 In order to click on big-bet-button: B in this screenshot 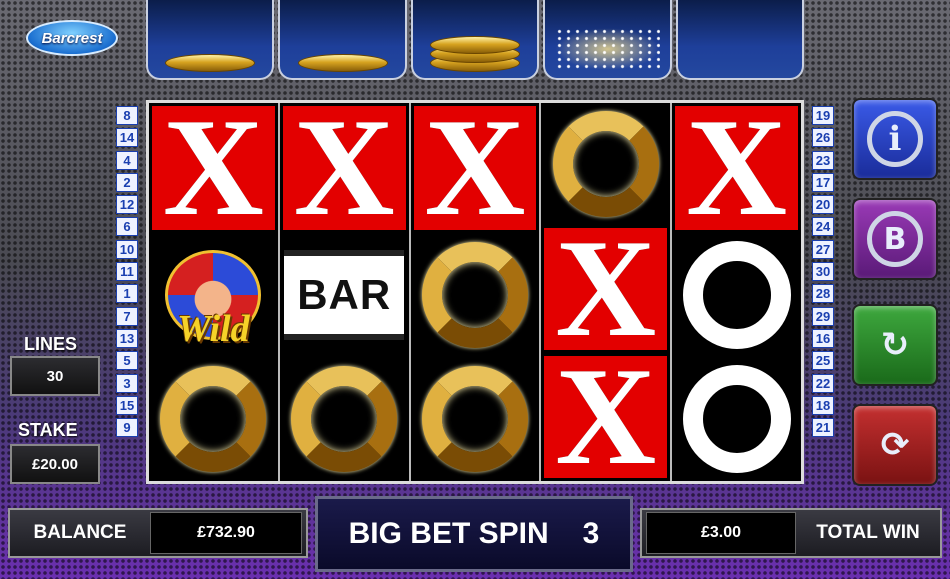, I will do `click(895, 239)`.